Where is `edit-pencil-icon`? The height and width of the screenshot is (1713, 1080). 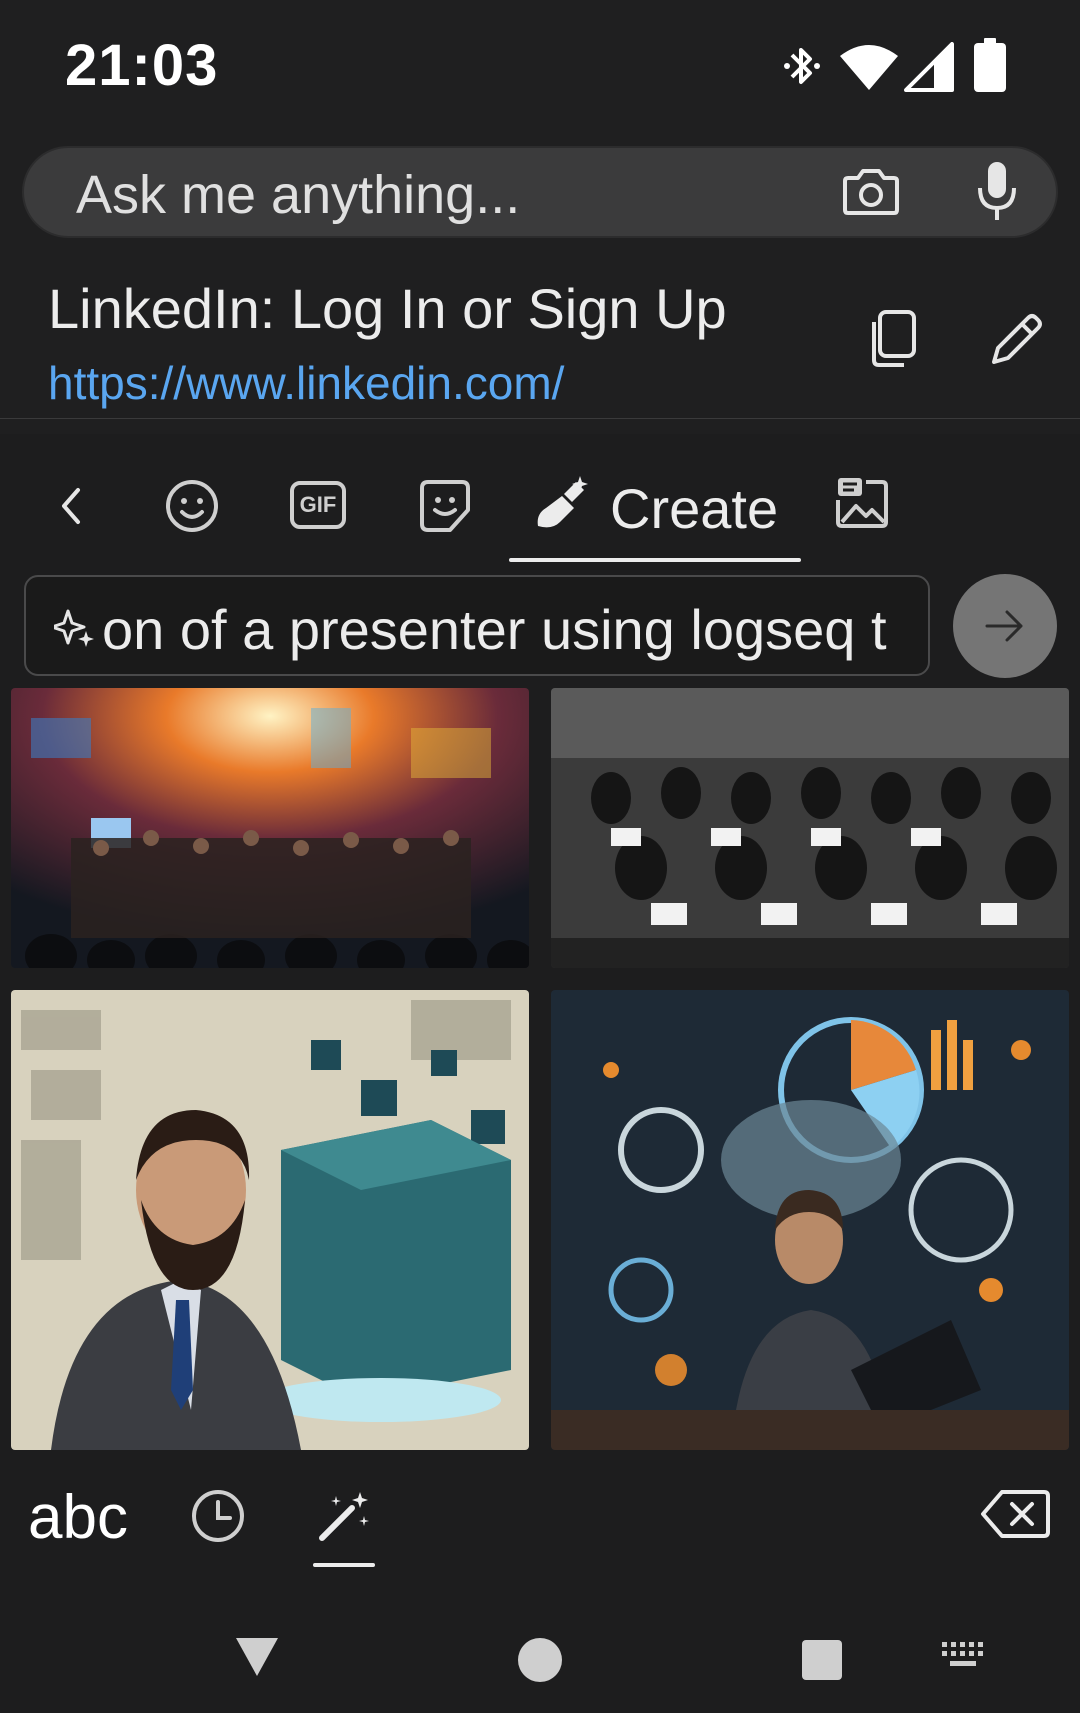 edit-pencil-icon is located at coordinates (1017, 339).